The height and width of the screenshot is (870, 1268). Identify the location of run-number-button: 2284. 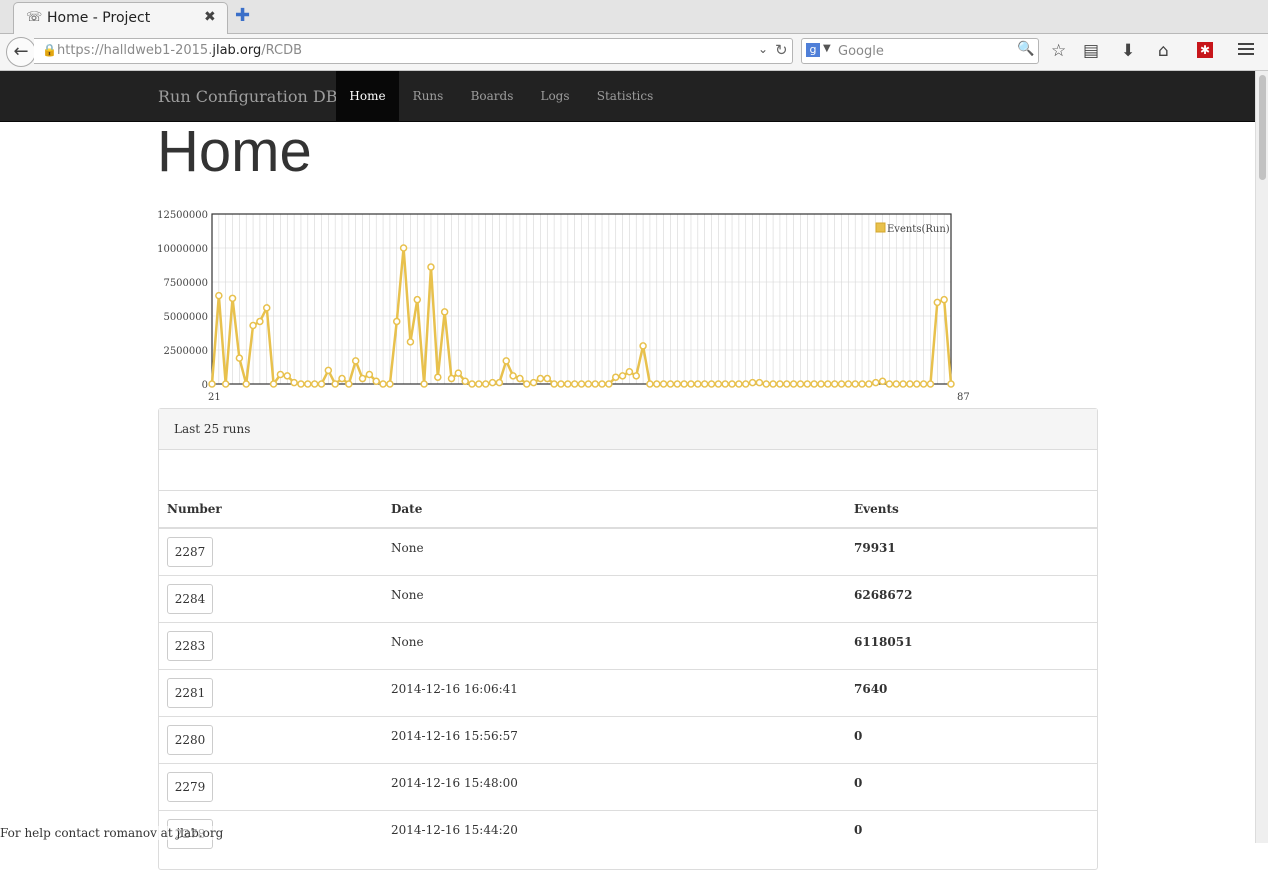
(190, 599).